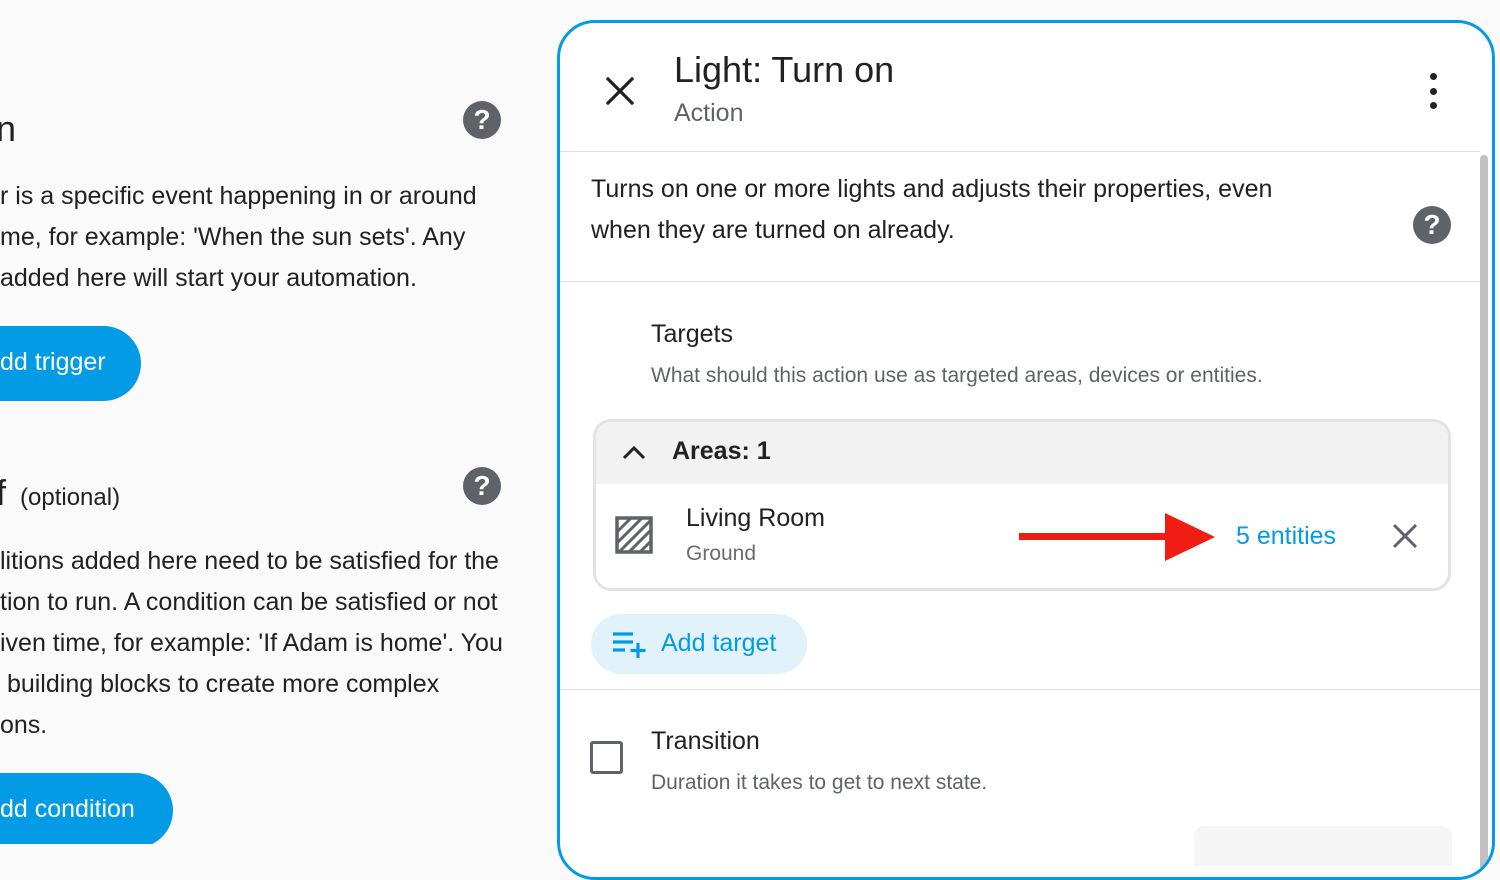  I want to click on areas-group: Areas: 1 Living Room Ground 5 entities, so click(1022, 505).